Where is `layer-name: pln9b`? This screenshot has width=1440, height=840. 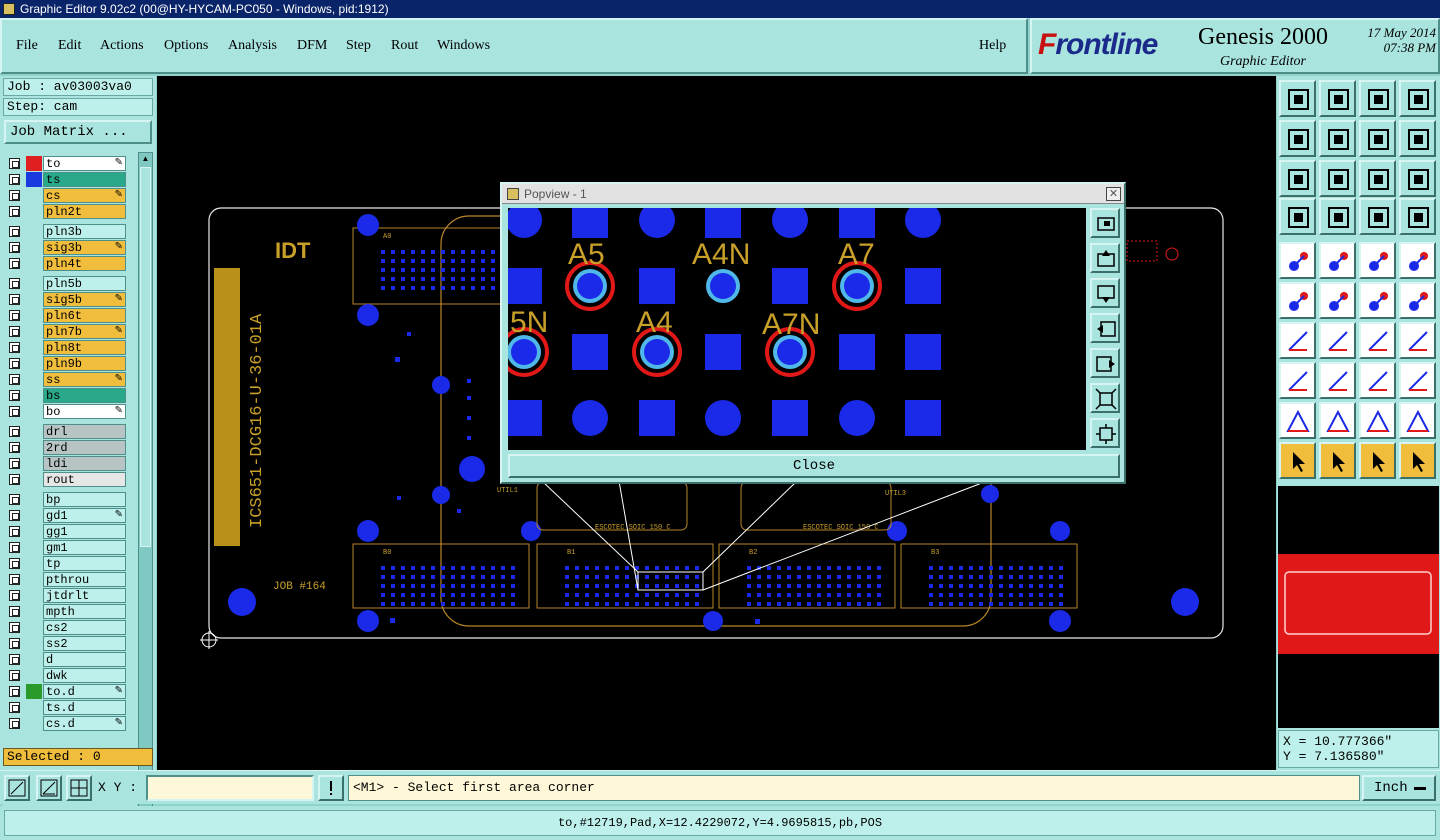 layer-name: pln9b is located at coordinates (84, 363).